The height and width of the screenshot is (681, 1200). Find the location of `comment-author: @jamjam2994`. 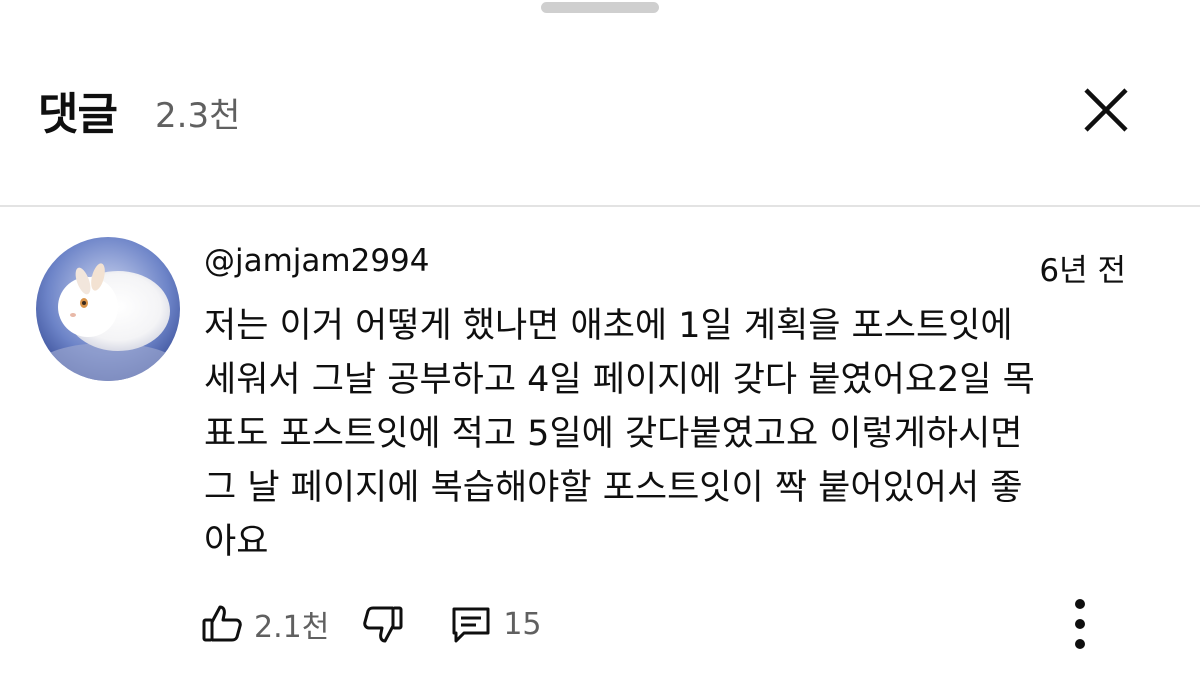

comment-author: @jamjam2994 is located at coordinates (317, 261).